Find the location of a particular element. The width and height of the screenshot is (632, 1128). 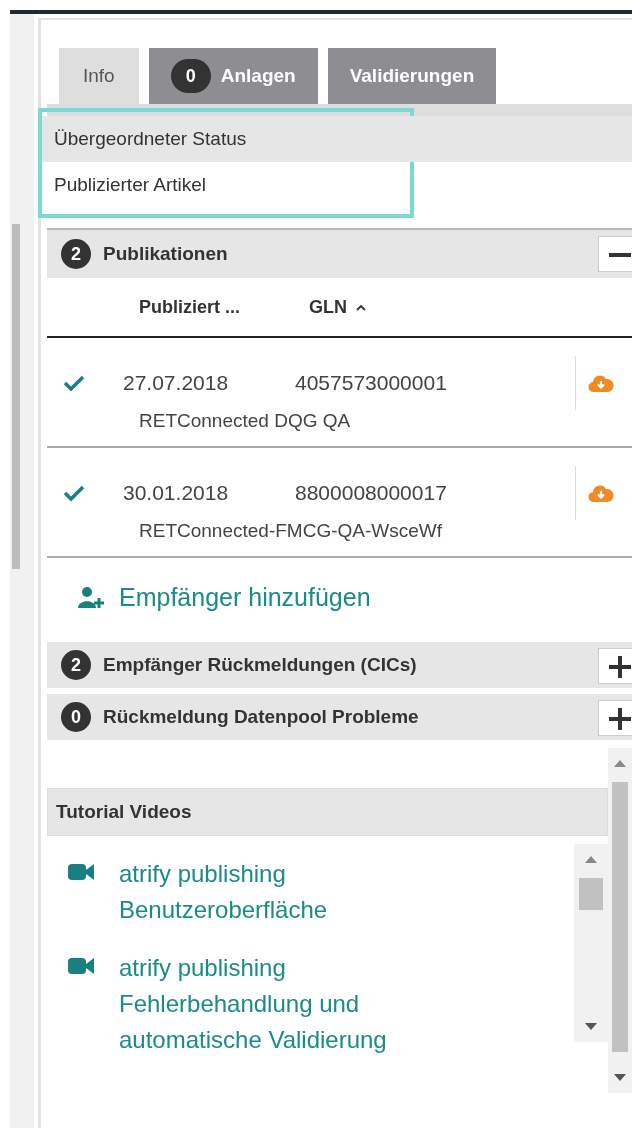

column-header: GLN is located at coordinates (338, 307).